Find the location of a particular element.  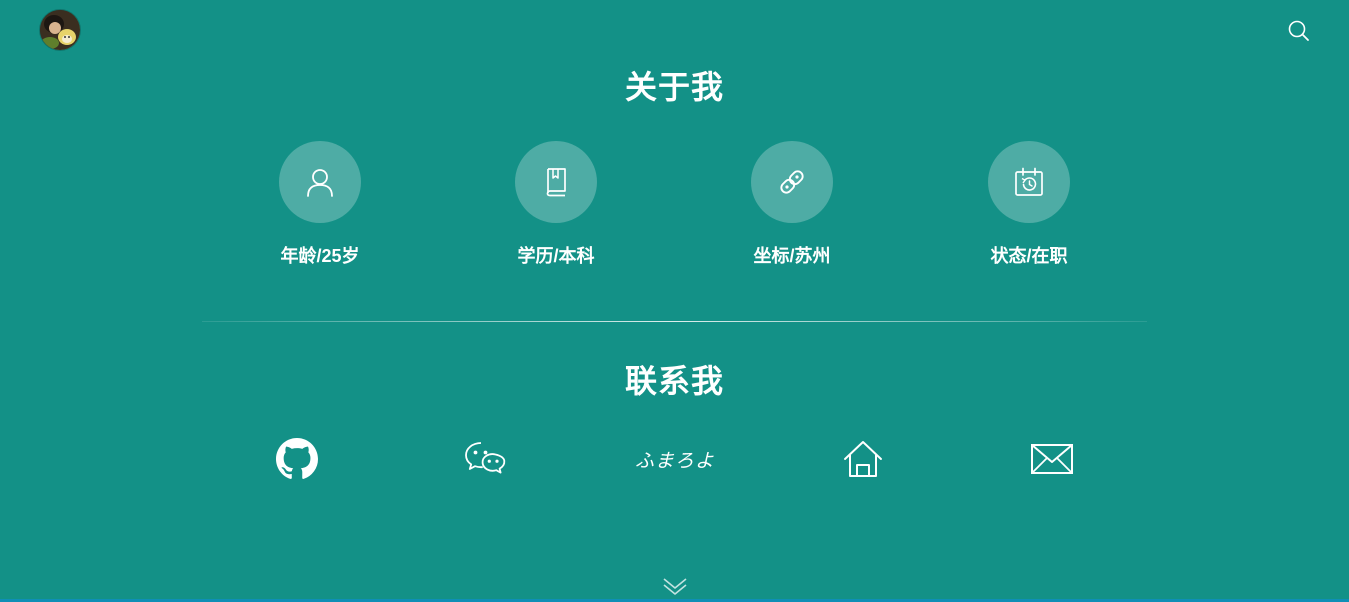

github-link is located at coordinates (297, 459).